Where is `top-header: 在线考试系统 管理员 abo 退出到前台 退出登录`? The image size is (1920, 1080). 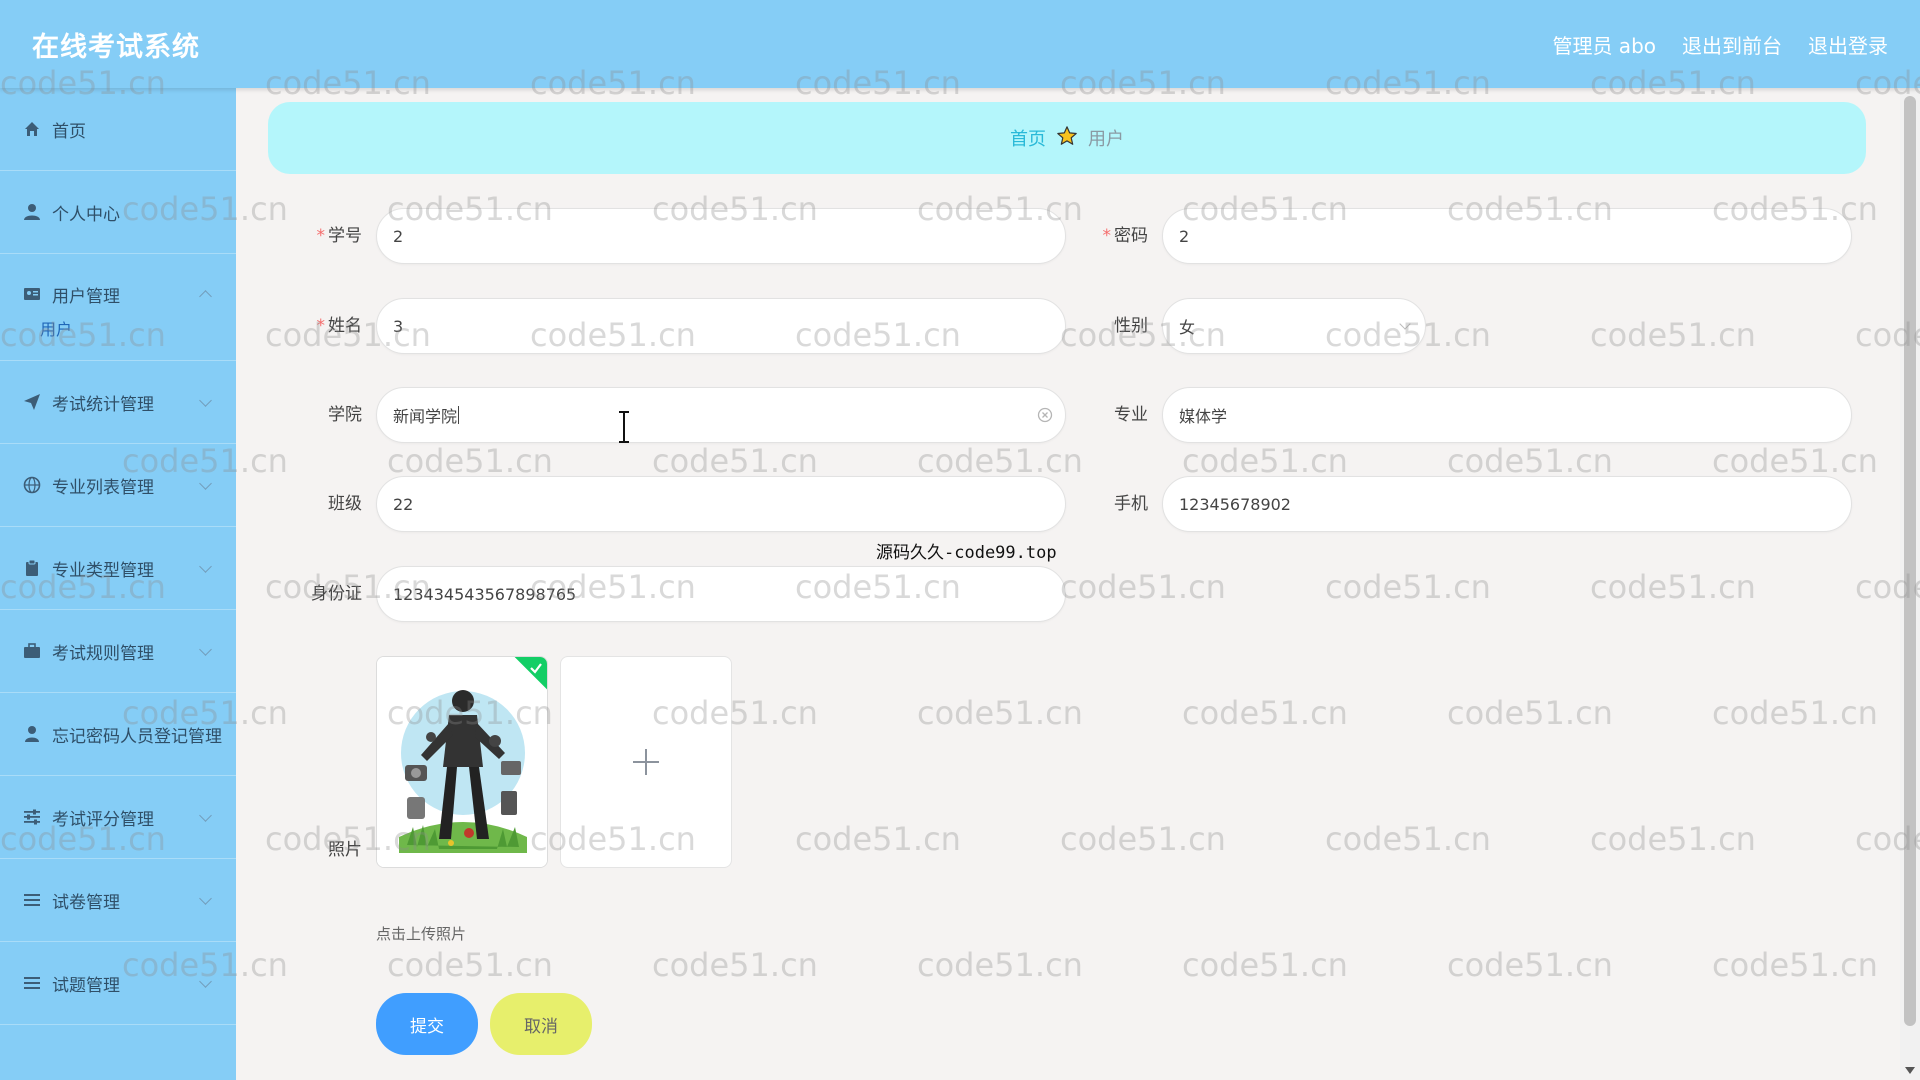
top-header: 在线考试系统 管理员 abo 退出到前台 退出登录 is located at coordinates (960, 44).